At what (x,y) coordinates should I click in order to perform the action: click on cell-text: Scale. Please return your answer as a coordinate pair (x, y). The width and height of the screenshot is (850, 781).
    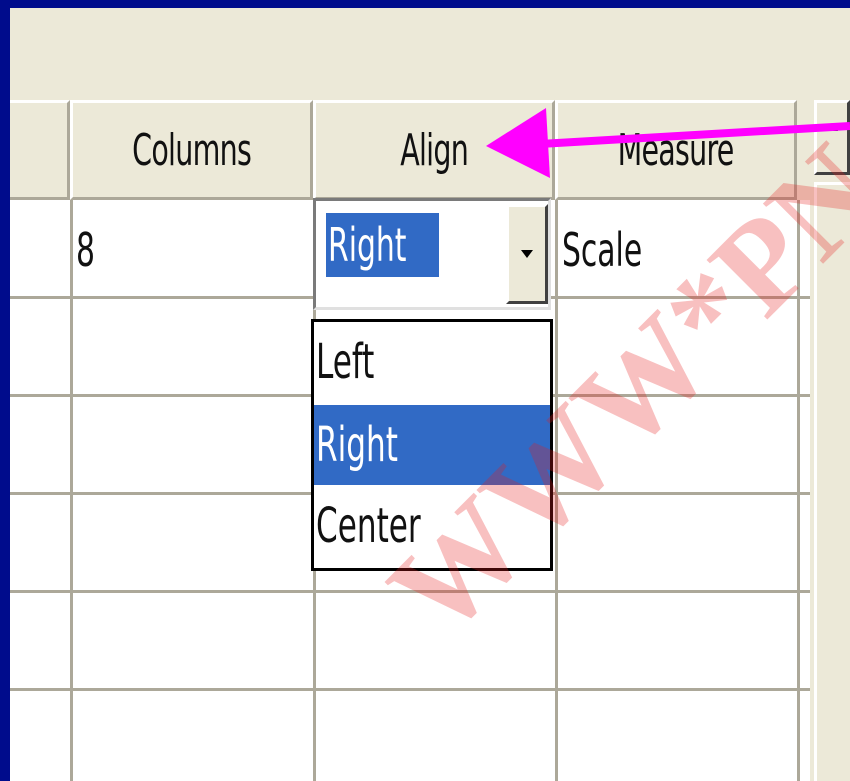
    Looking at the image, I should click on (602, 250).